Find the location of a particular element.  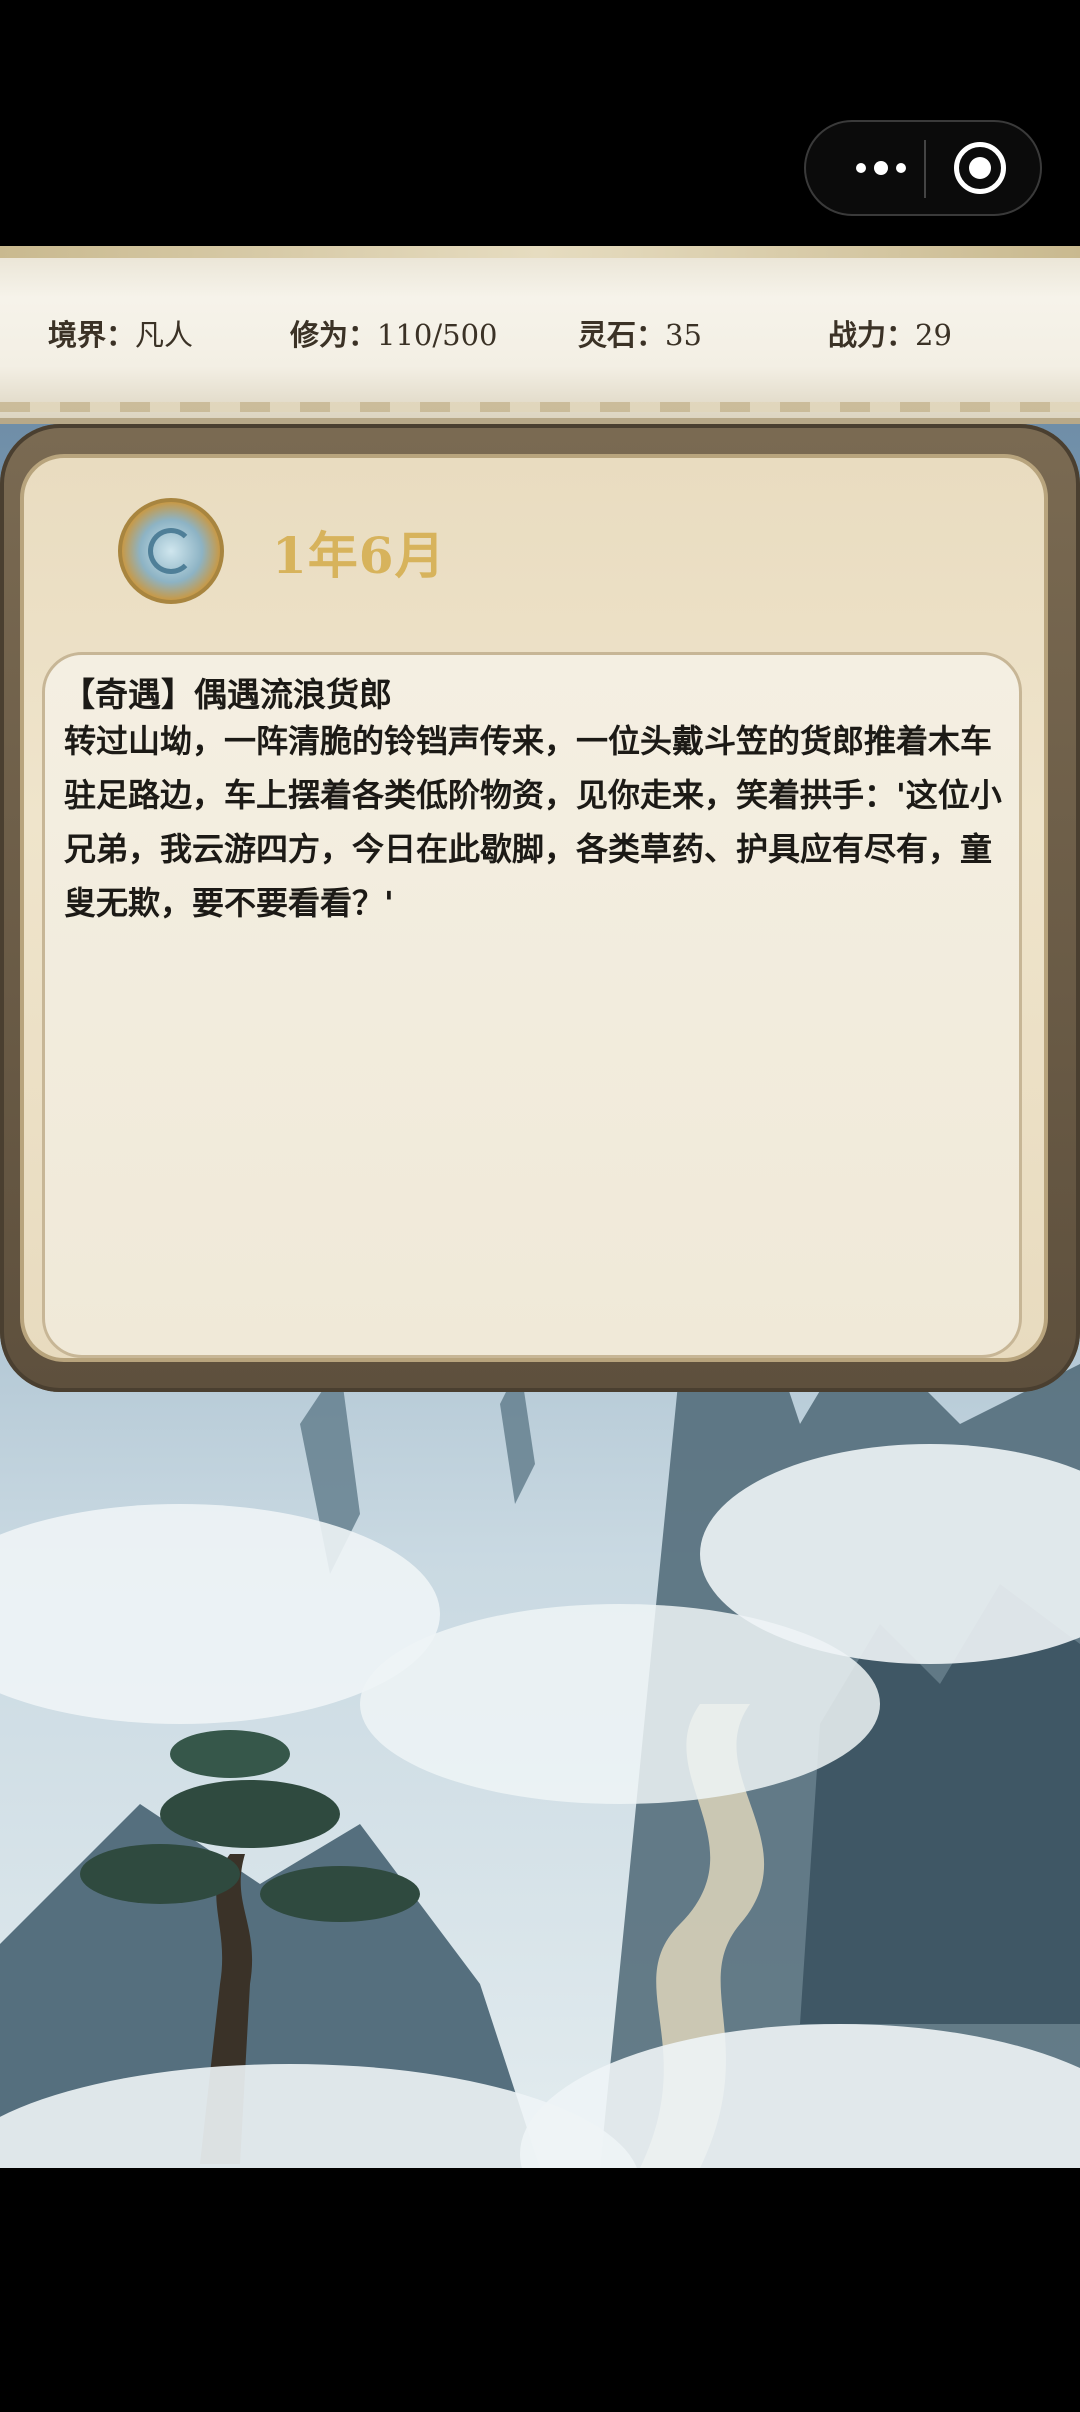

cultivation-label: 修为： is located at coordinates (334, 335).